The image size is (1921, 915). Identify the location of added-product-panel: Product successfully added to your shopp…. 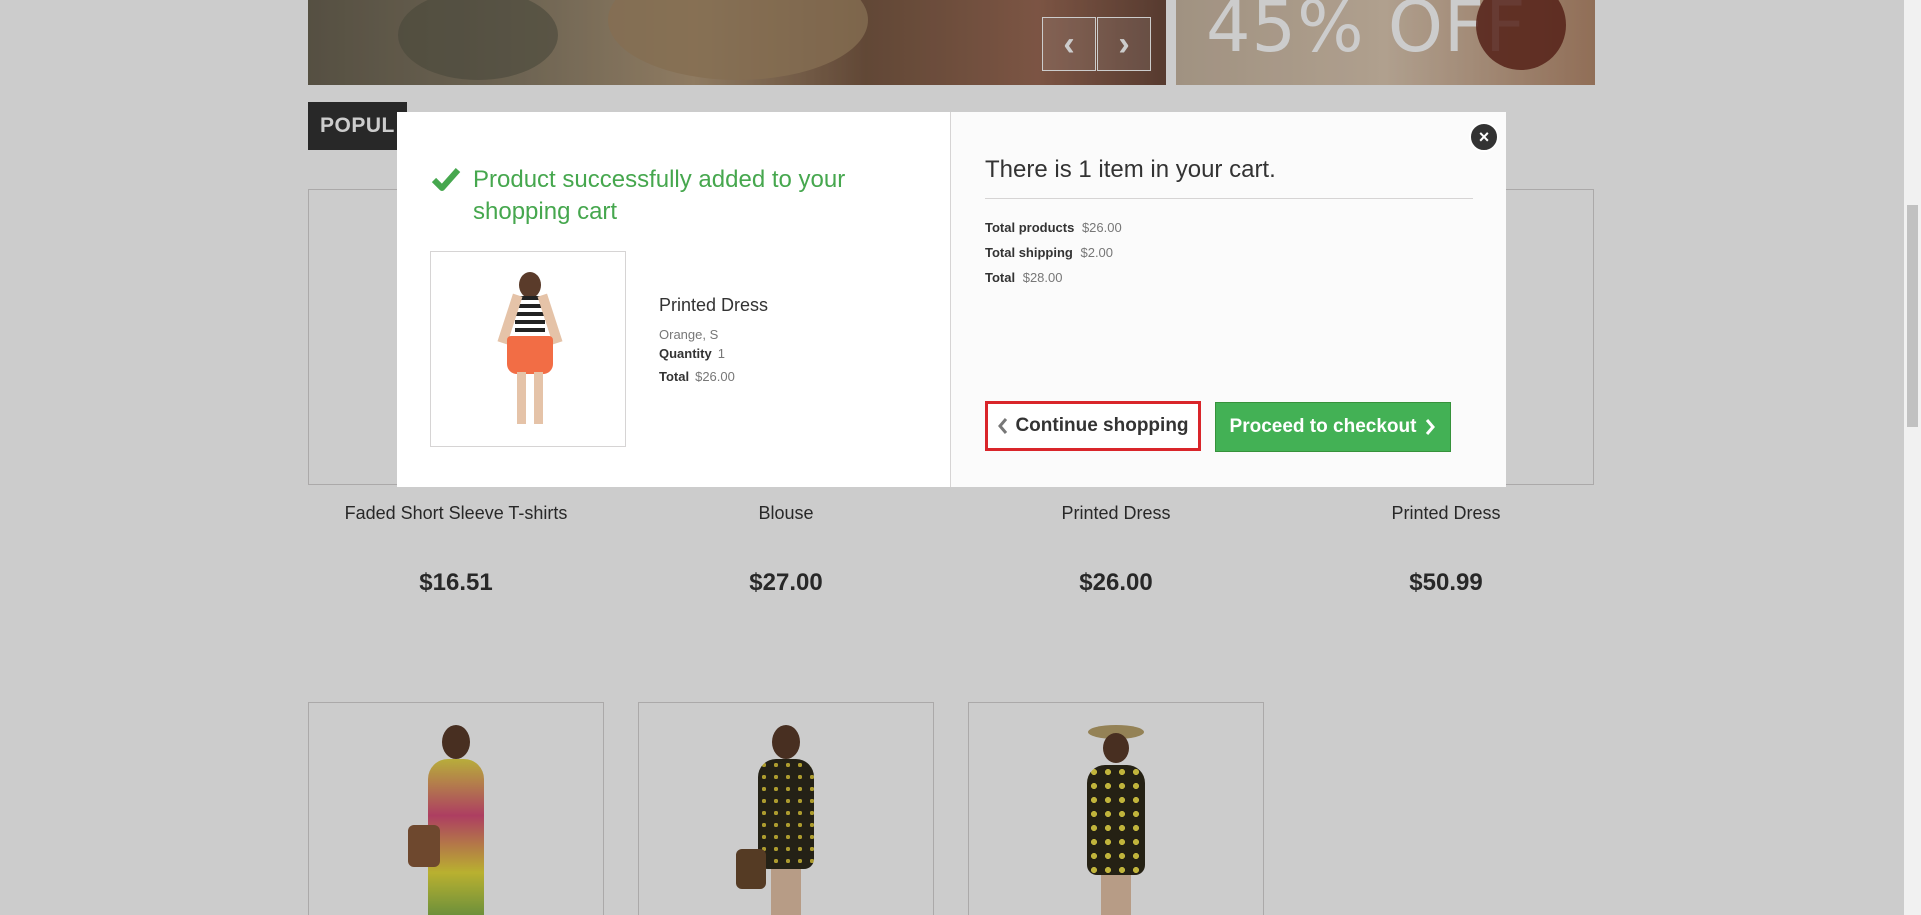
(674, 299).